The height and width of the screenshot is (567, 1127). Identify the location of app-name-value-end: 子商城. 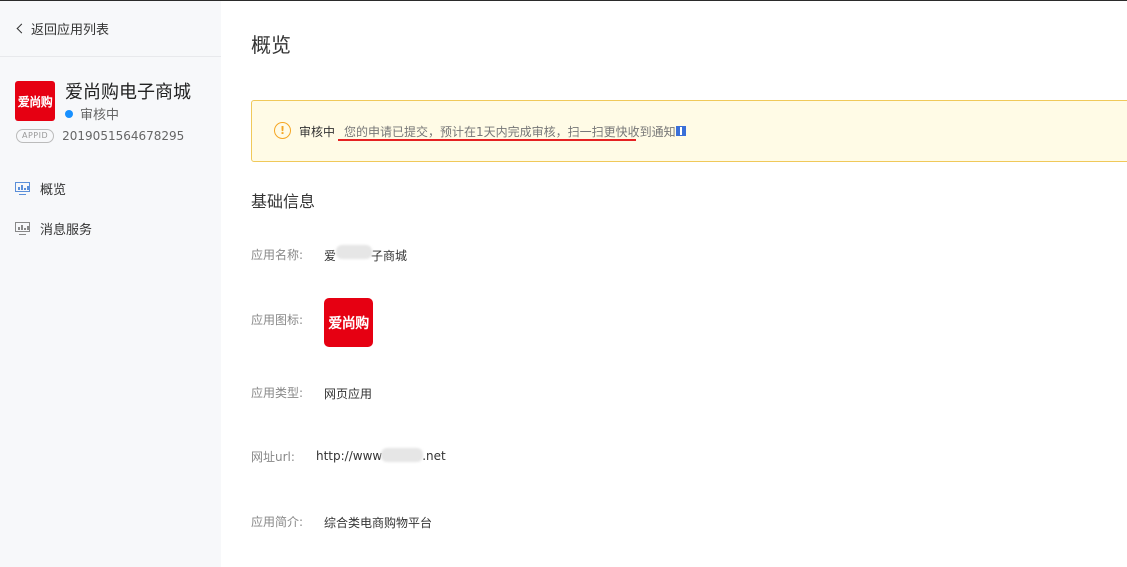
(389, 256).